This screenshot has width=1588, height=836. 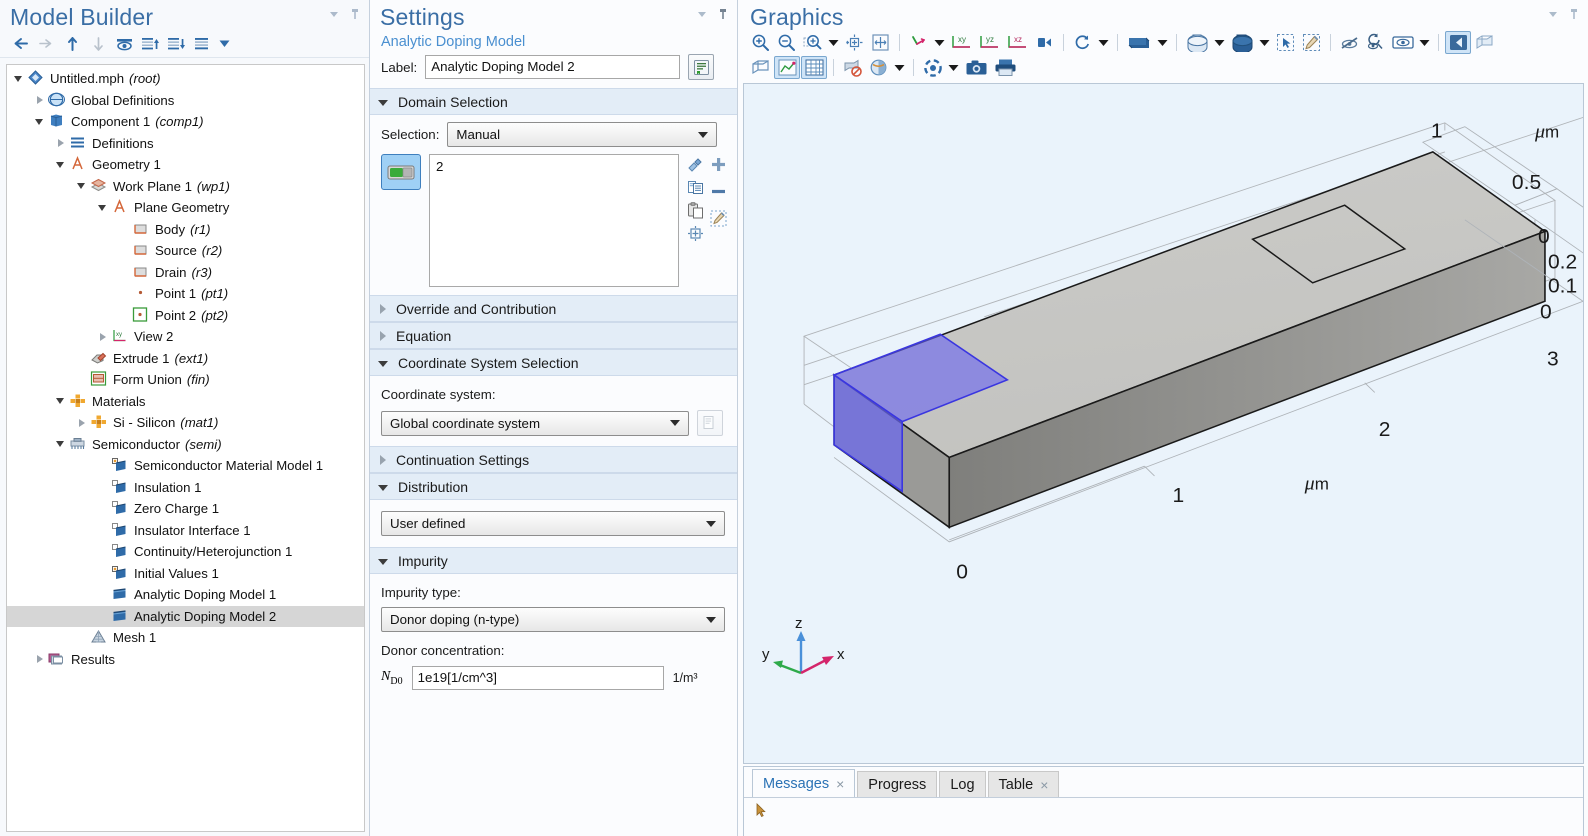 What do you see at coordinates (1424, 42) in the screenshot?
I see `view-hidden-dropdown-icon` at bounding box center [1424, 42].